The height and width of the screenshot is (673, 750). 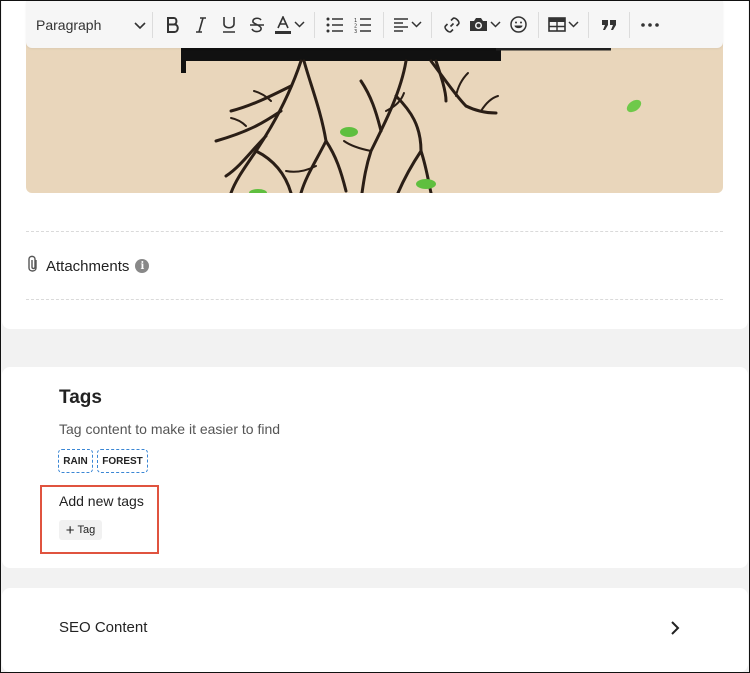 What do you see at coordinates (80, 397) in the screenshot?
I see `tags-title: Tags` at bounding box center [80, 397].